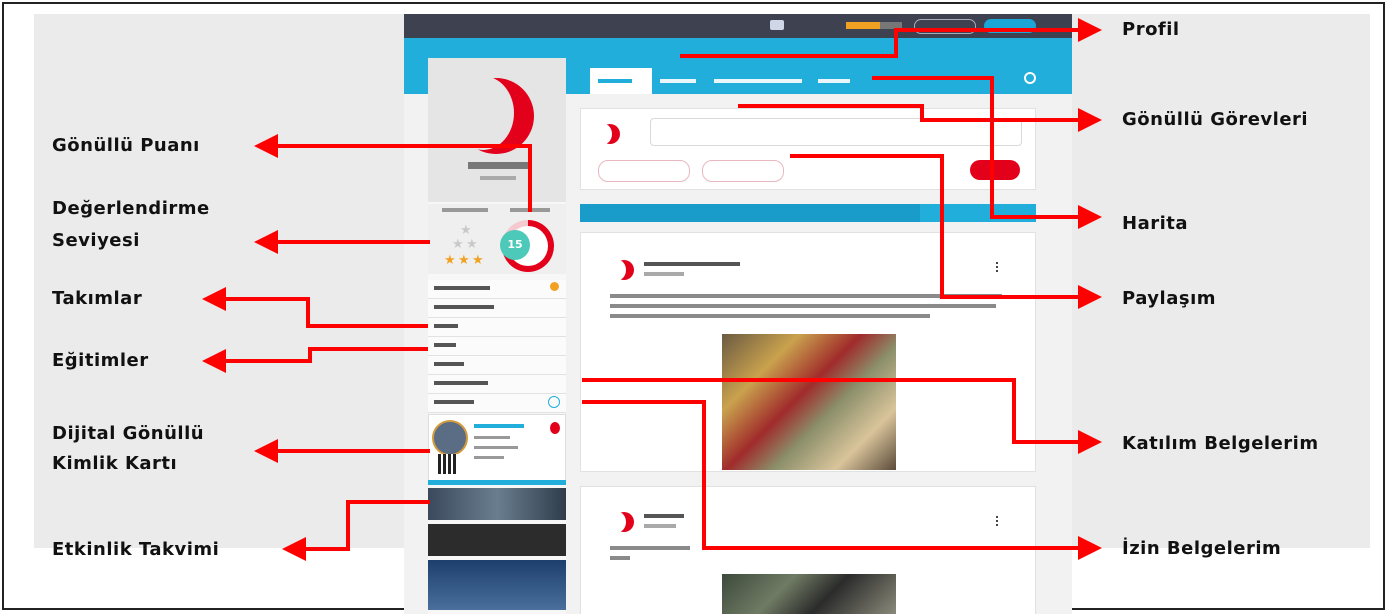 The image size is (1389, 614). Describe the element at coordinates (1030, 78) in the screenshot. I see `search-icon` at that location.